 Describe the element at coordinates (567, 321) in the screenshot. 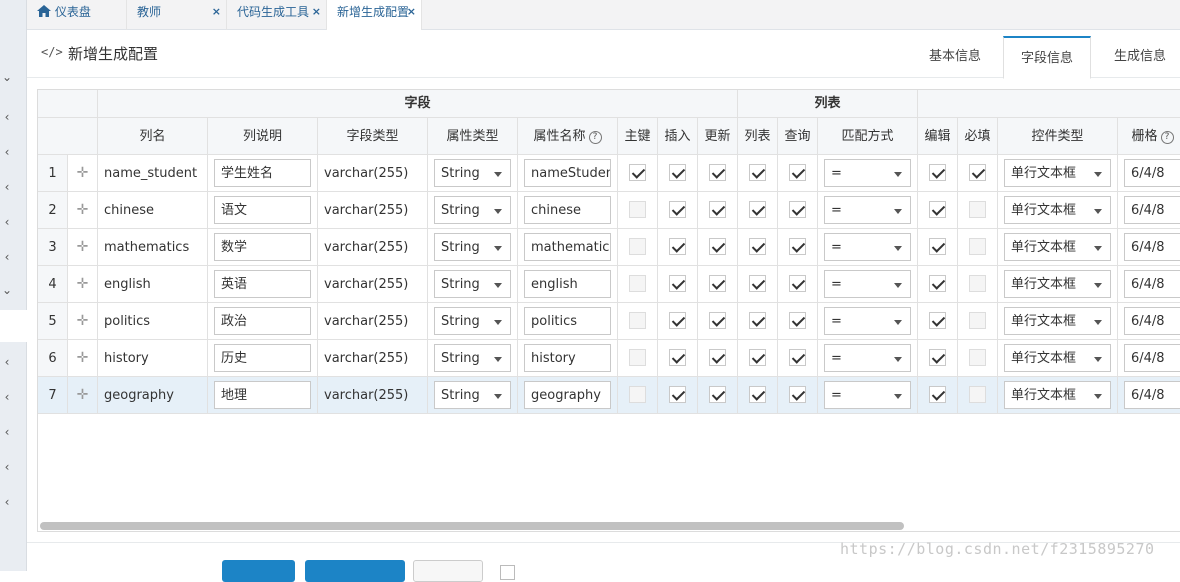

I see `attr-name-input: politics` at that location.